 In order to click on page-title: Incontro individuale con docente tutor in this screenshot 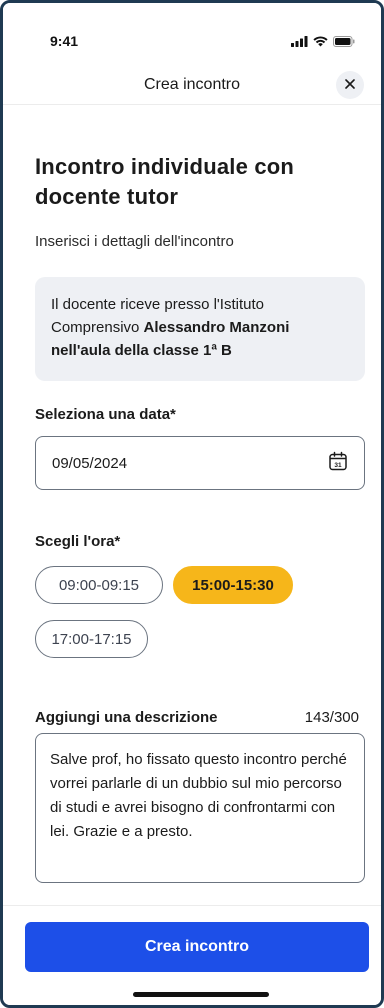, I will do `click(165, 181)`.